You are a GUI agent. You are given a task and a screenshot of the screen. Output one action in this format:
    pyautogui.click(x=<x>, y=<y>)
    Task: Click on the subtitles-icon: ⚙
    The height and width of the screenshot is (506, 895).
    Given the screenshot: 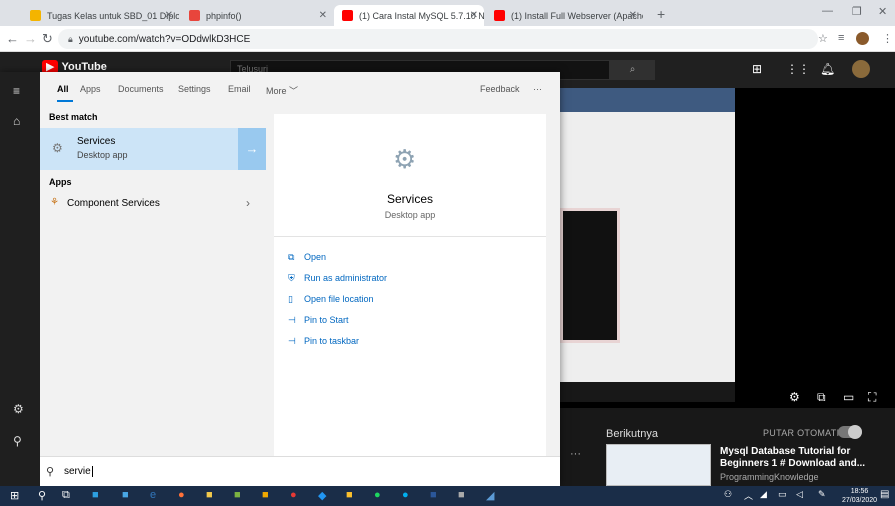 What is the action you would take?
    pyautogui.click(x=794, y=397)
    